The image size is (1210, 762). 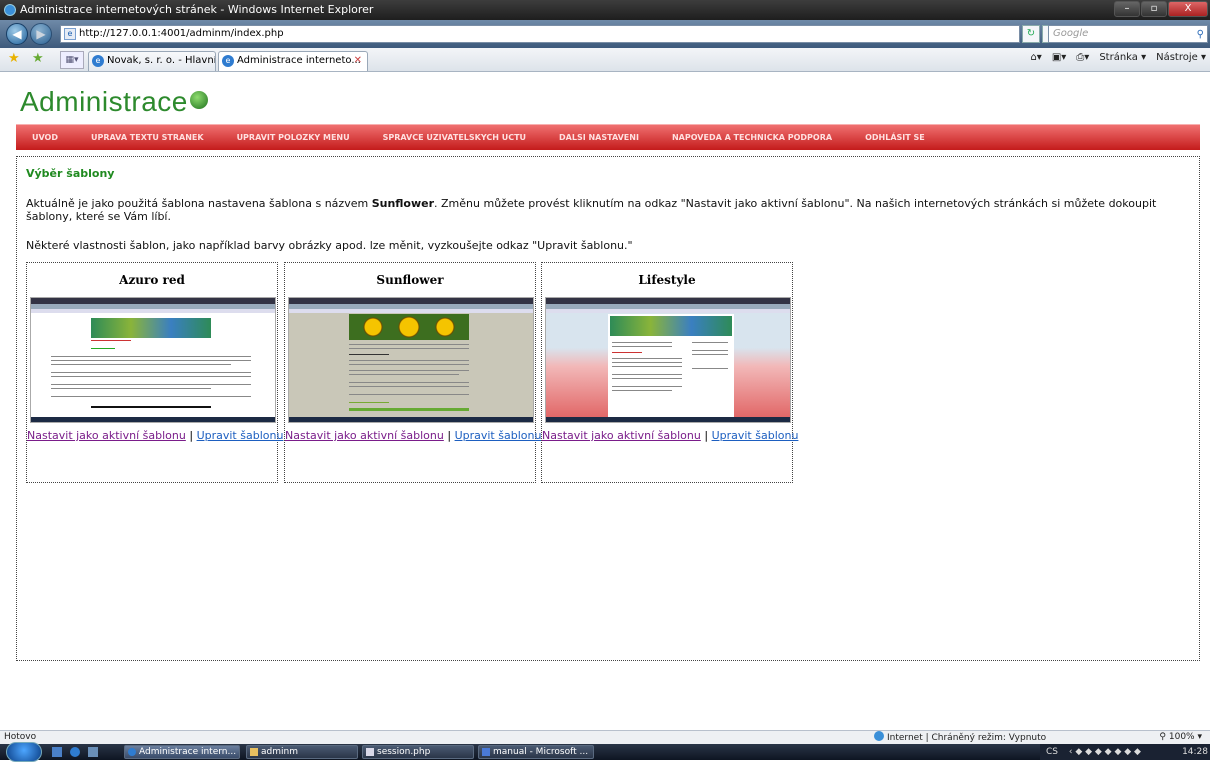 I want to click on command-bar: ⌂▾ ▣▾ ⎙▾ Stránka ▾ Nástroje ▾, so click(x=1118, y=57).